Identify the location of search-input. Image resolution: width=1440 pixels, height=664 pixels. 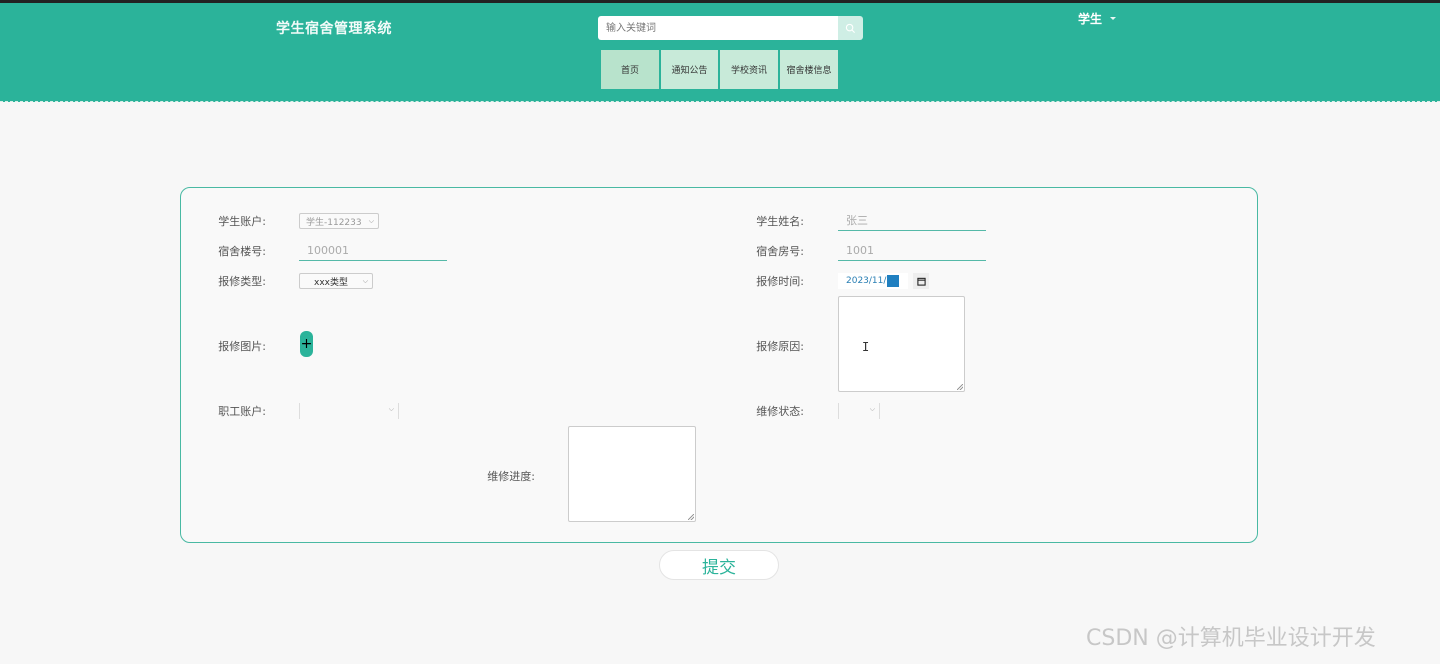
(718, 28).